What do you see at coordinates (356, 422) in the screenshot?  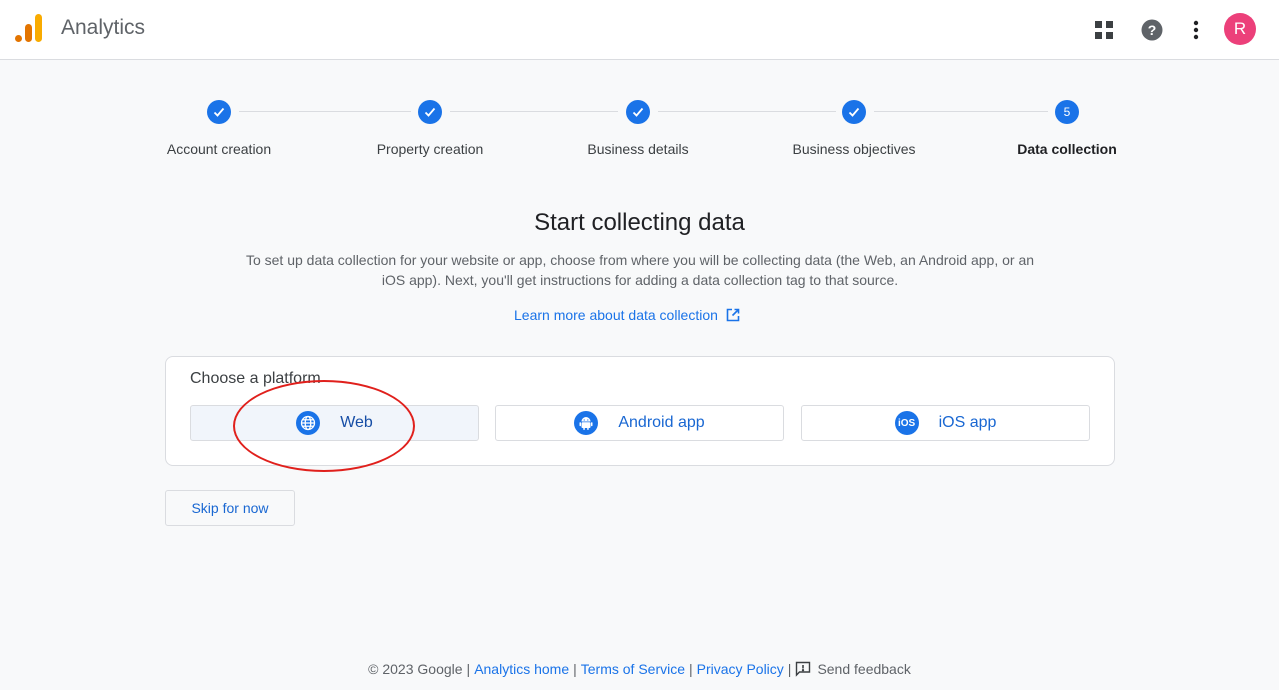 I see `web-platform-label: Web` at bounding box center [356, 422].